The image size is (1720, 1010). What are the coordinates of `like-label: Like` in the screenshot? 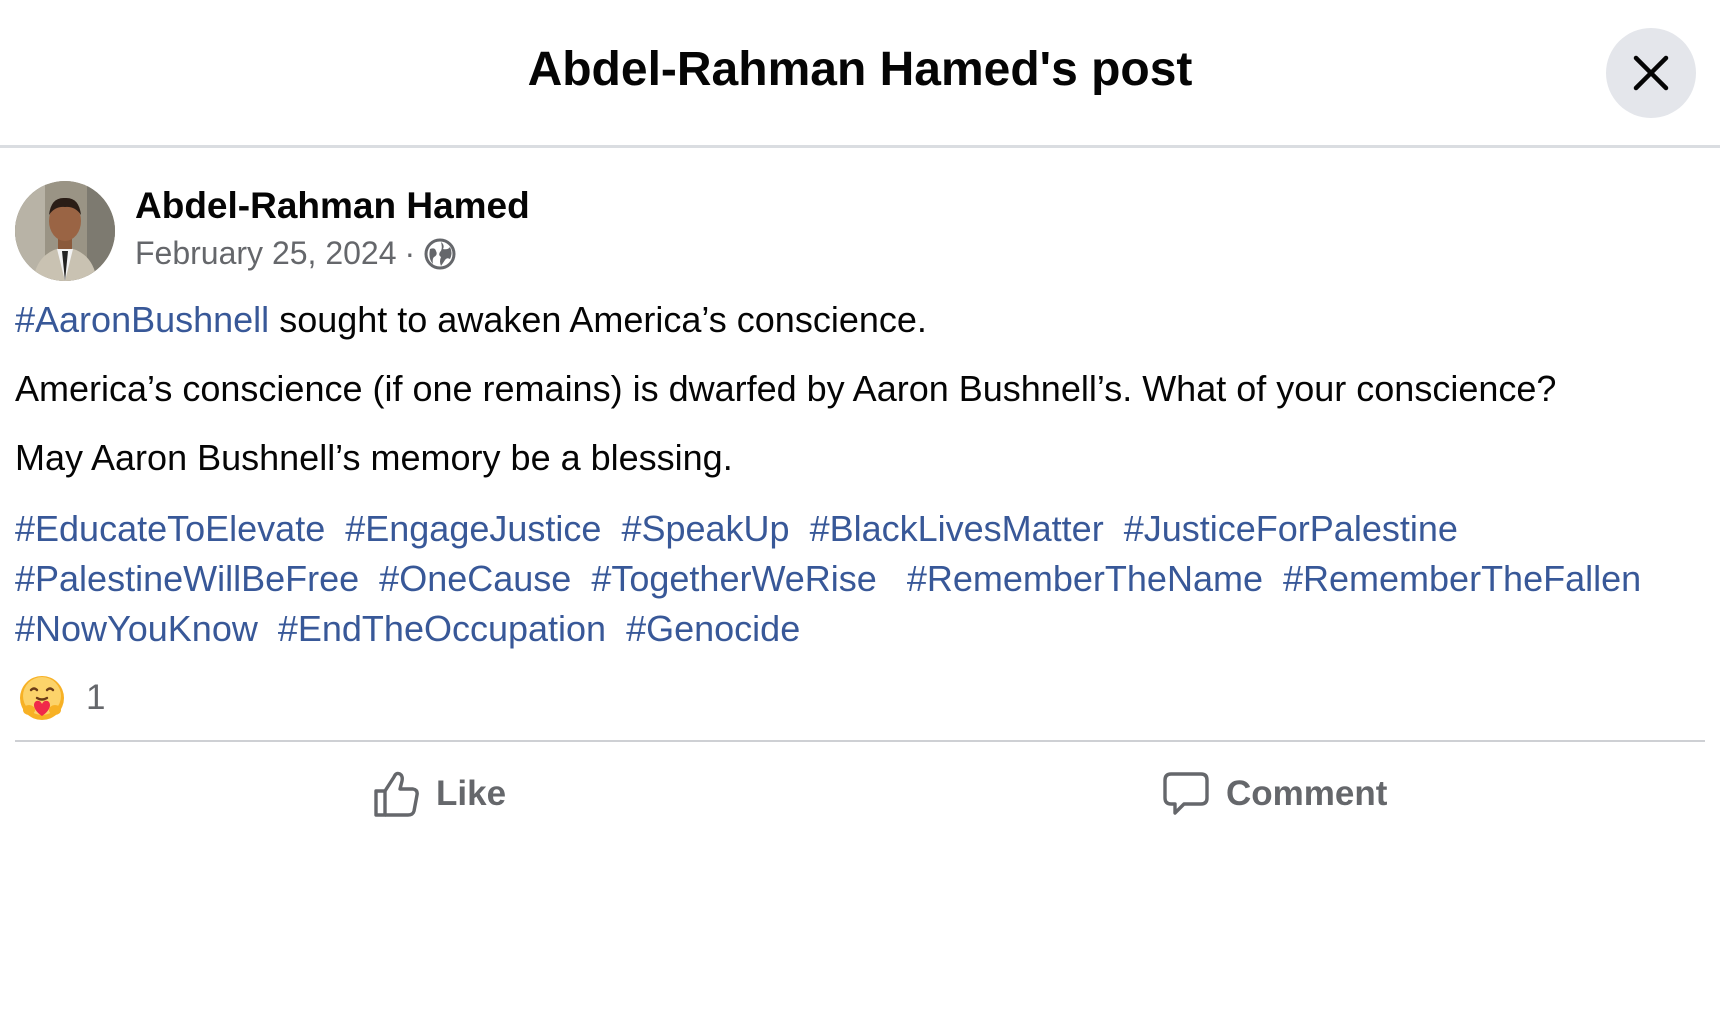 It's located at (471, 793).